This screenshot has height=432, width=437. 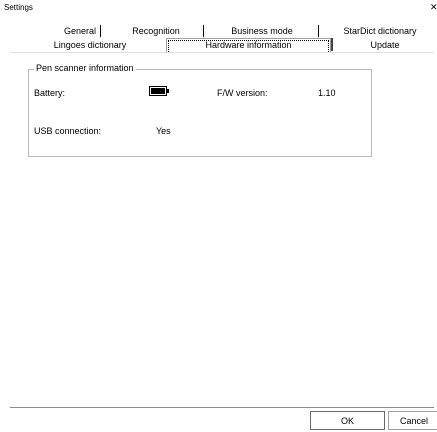 I want to click on pen-scanner-group-title: Pen scanner information, so click(x=85, y=68).